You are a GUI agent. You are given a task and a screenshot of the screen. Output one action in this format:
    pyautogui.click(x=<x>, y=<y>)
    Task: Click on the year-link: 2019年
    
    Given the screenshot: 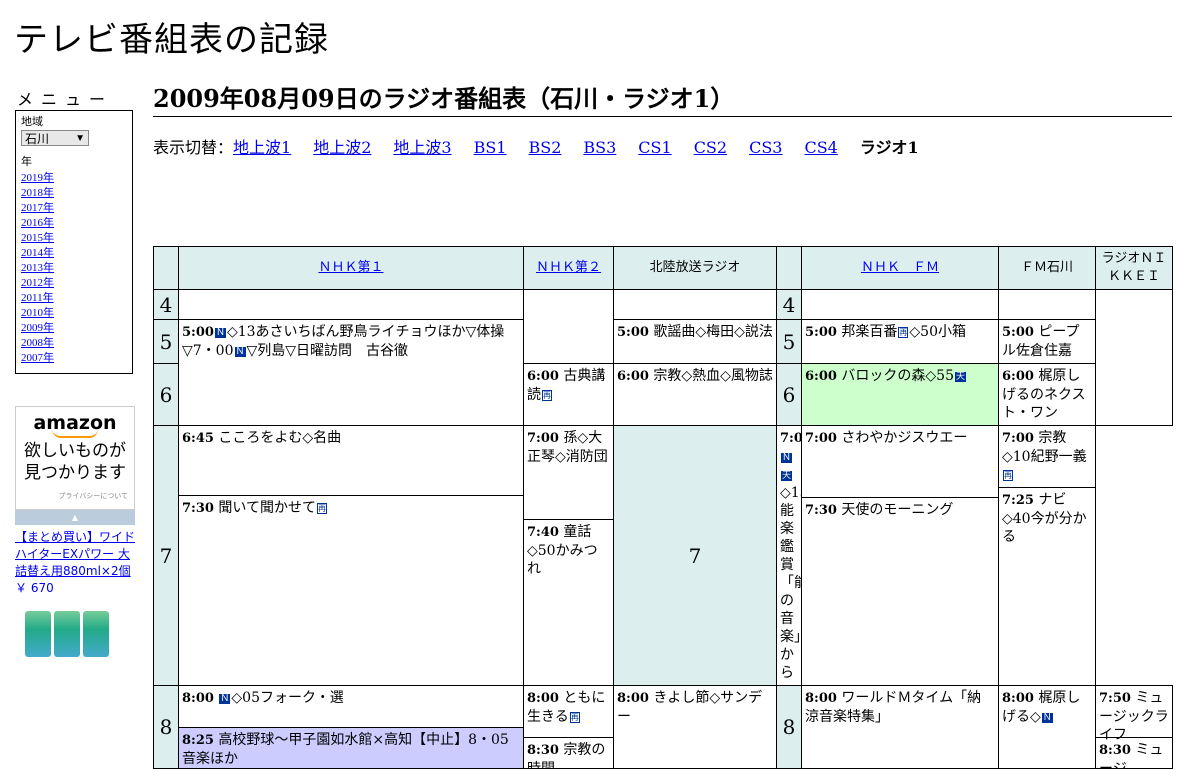 What is the action you would take?
    pyautogui.click(x=37, y=178)
    